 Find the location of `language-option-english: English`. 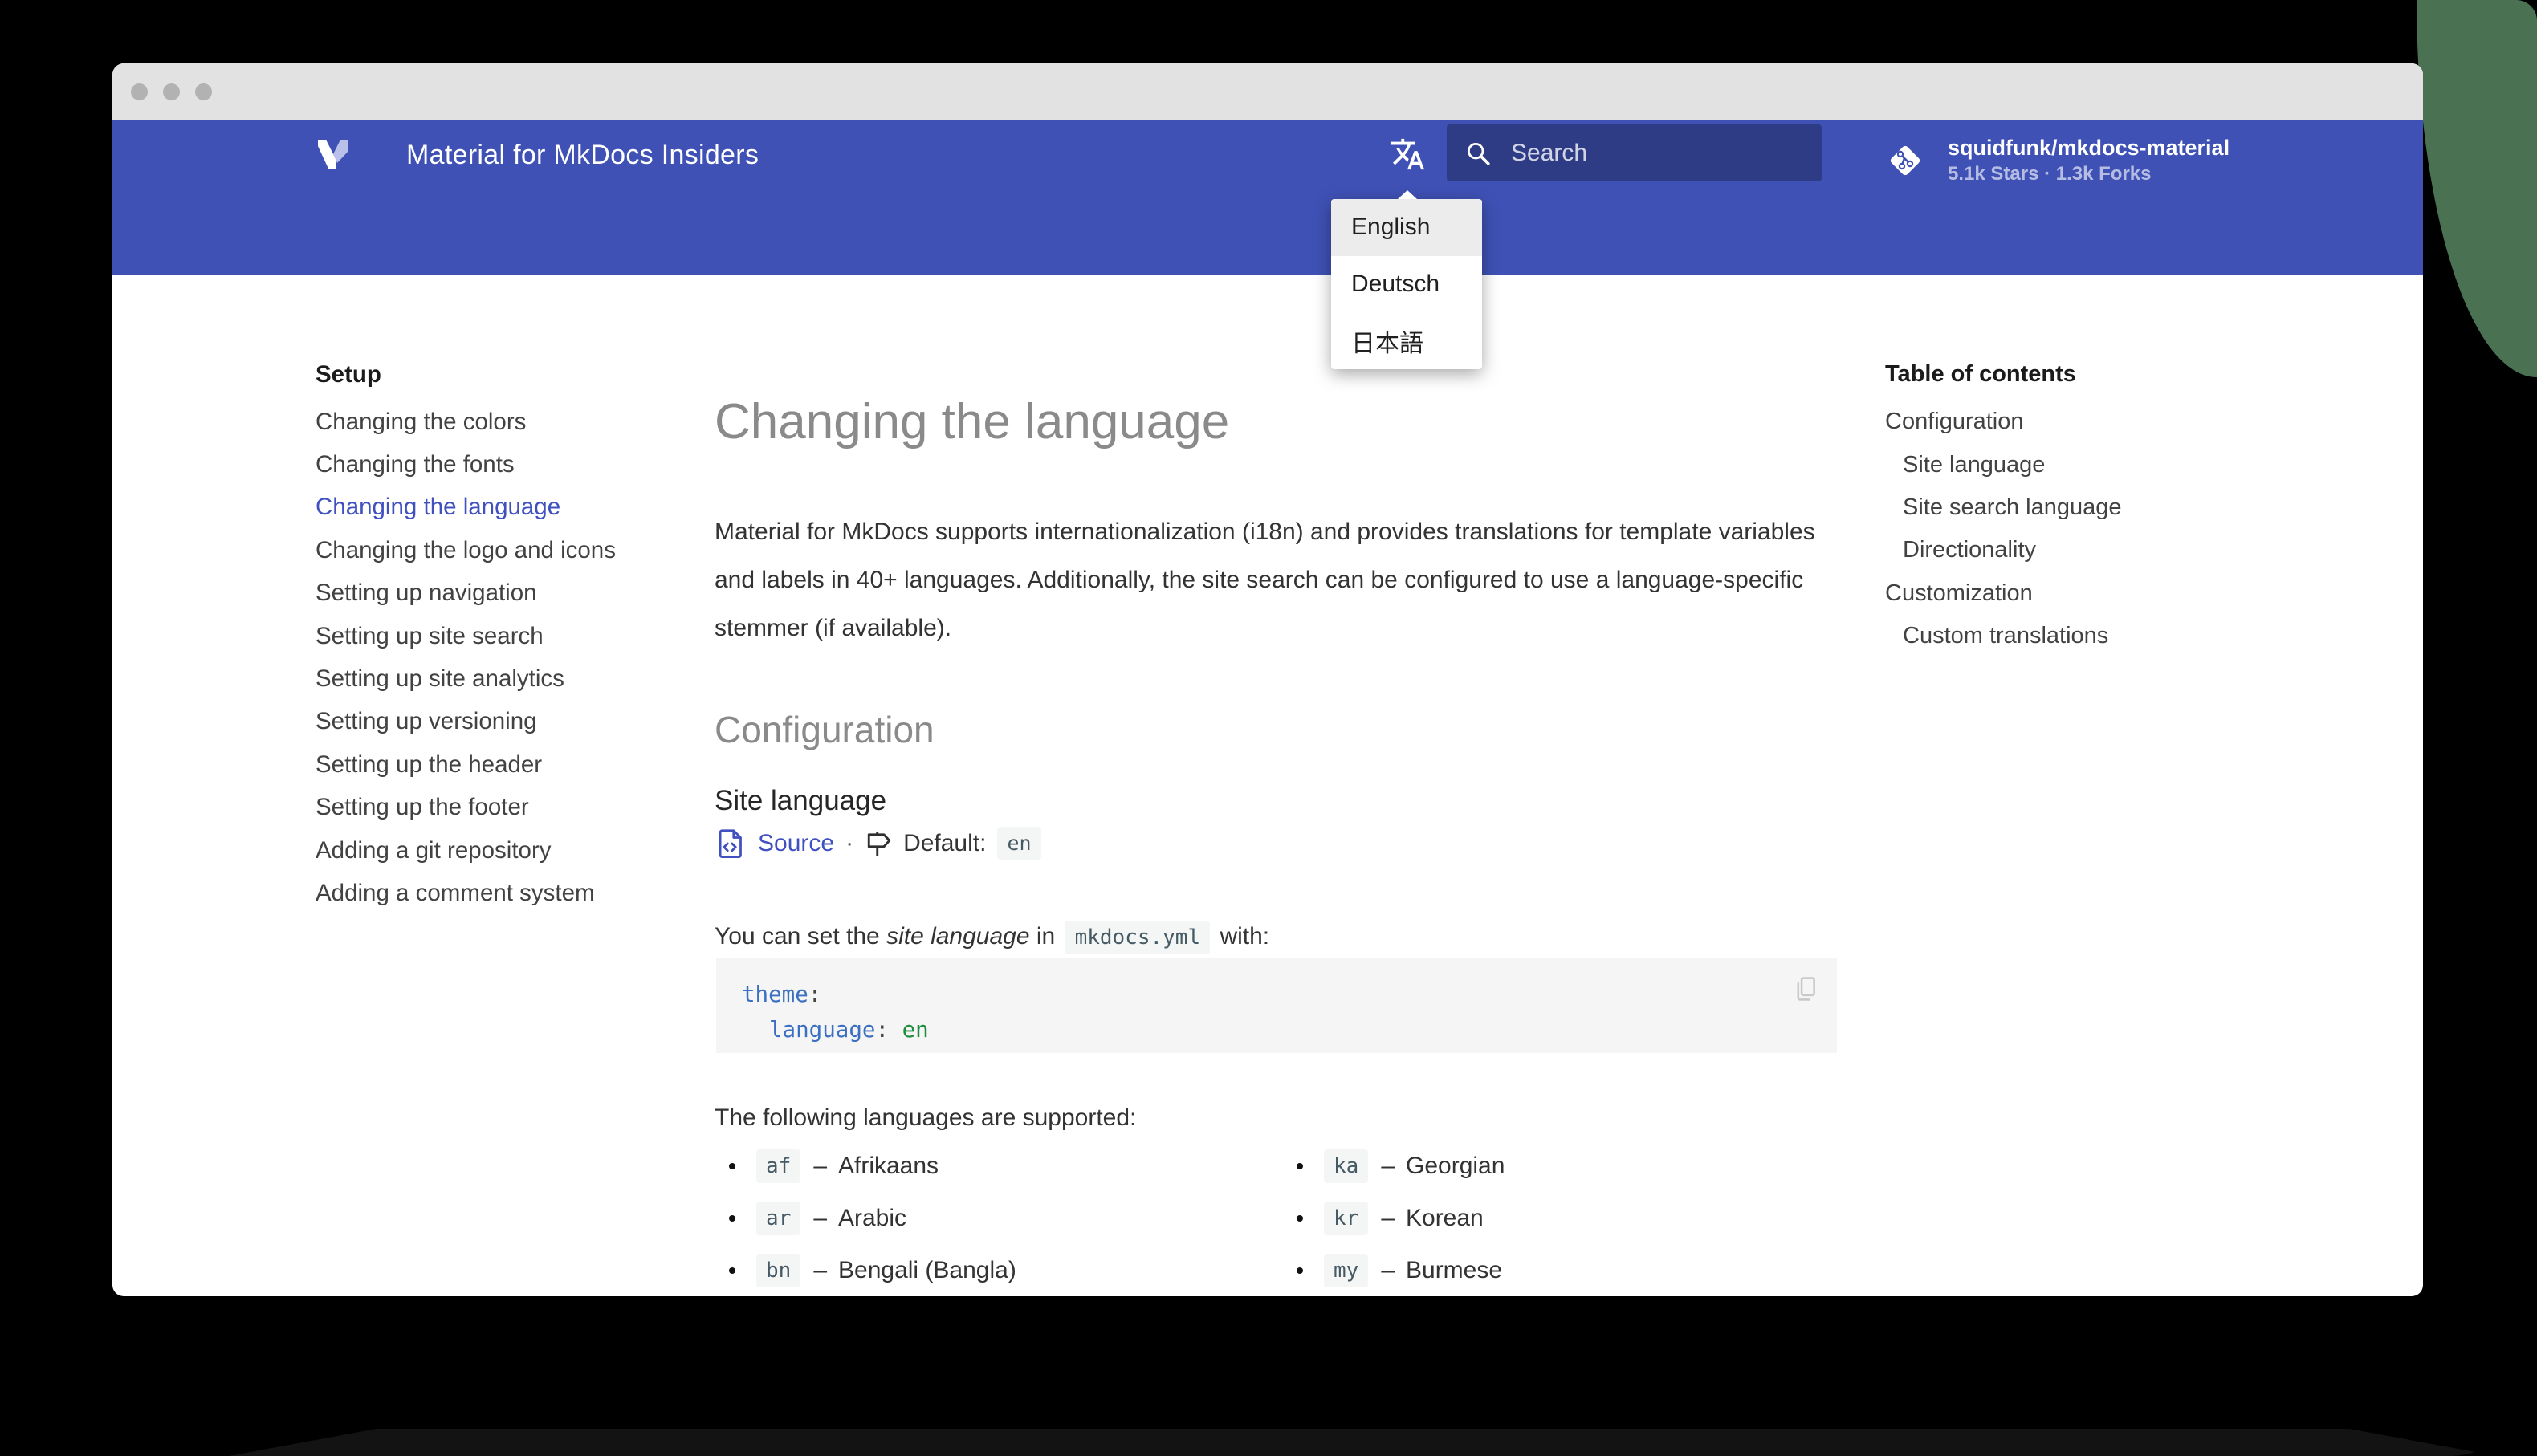

language-option-english: English is located at coordinates (1406, 227).